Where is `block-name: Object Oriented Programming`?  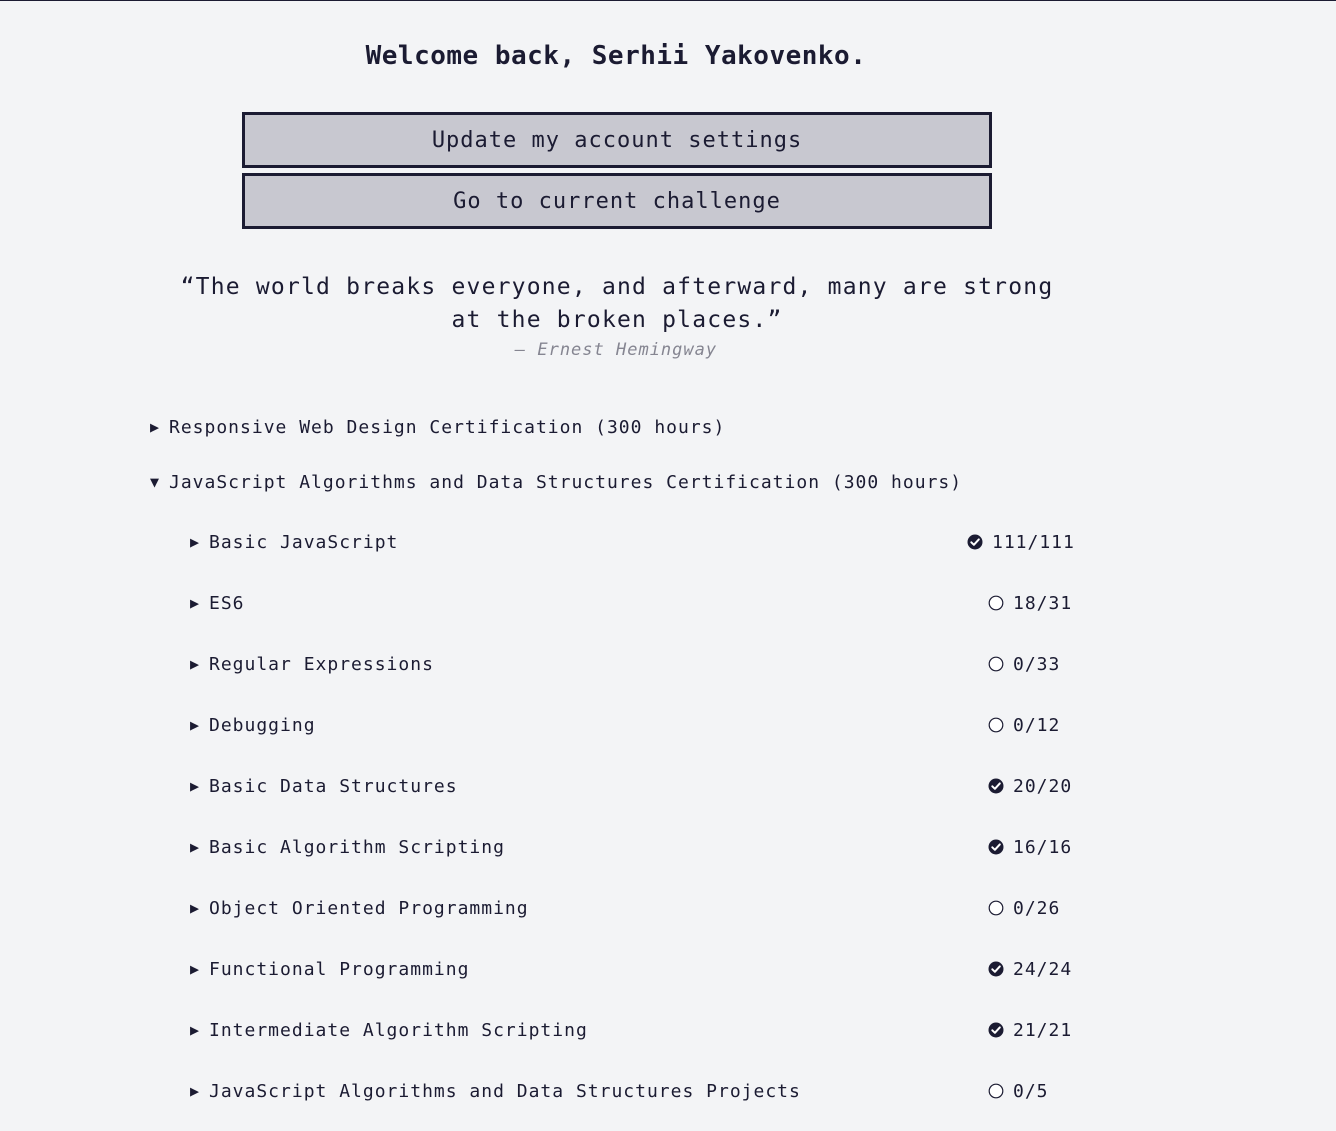
block-name: Object Oriented Programming is located at coordinates (369, 908).